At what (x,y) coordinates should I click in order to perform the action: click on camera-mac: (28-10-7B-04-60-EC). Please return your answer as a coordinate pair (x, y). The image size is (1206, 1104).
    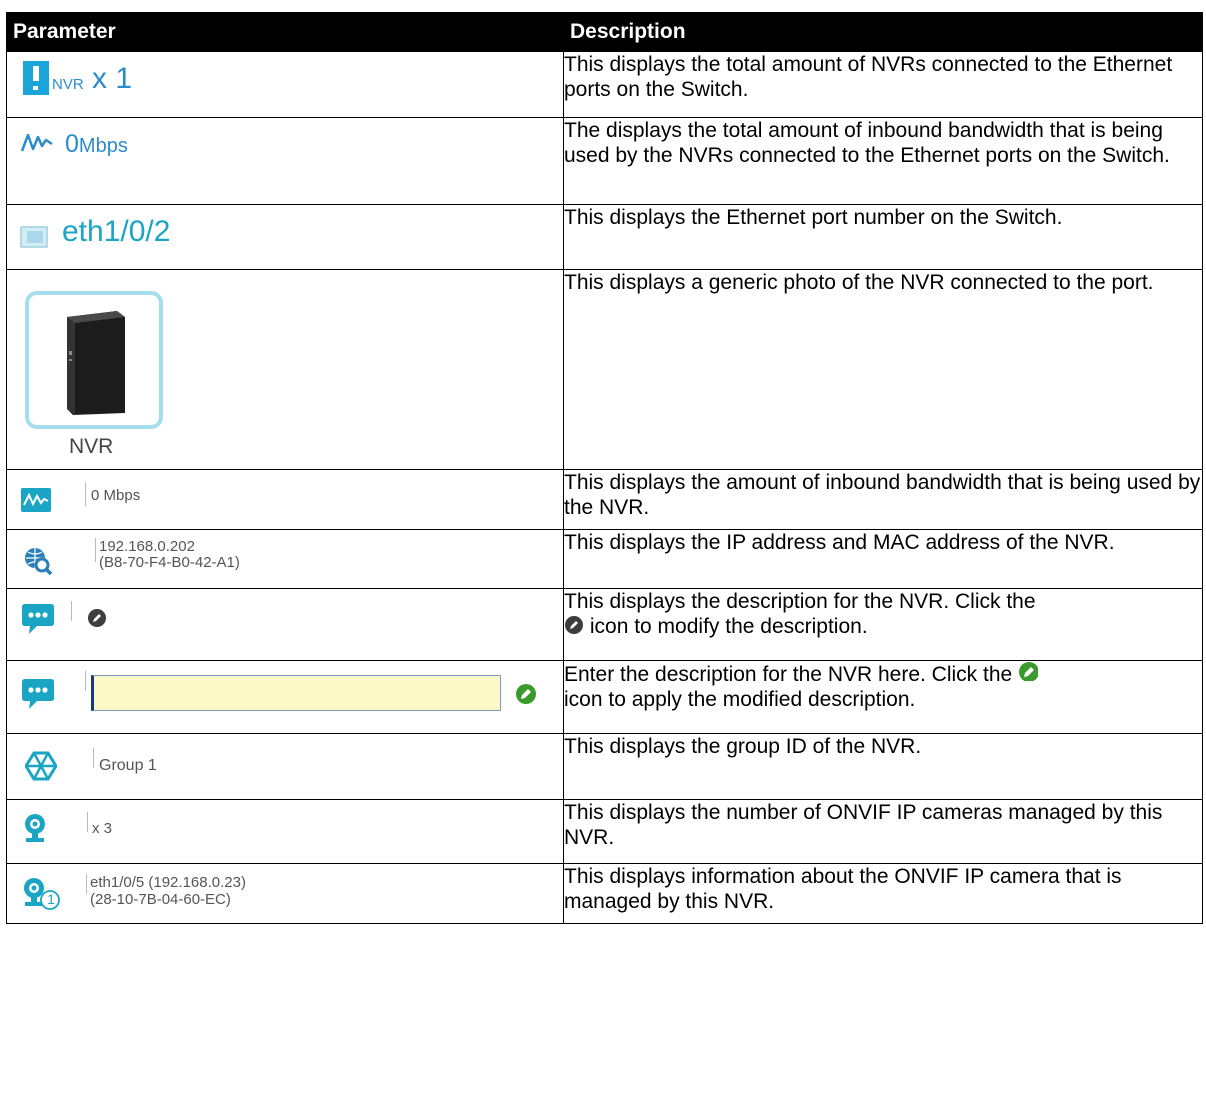
    Looking at the image, I should click on (160, 899).